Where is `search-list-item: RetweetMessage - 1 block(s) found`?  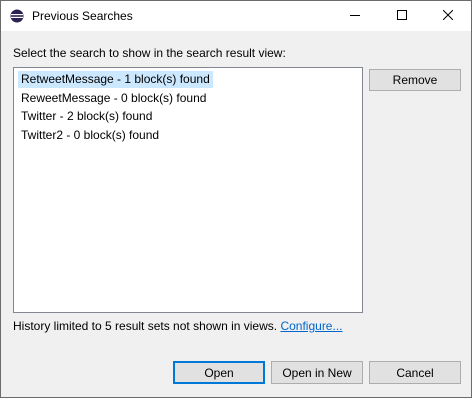
search-list-item: RetweetMessage - 1 block(s) found is located at coordinates (115, 79).